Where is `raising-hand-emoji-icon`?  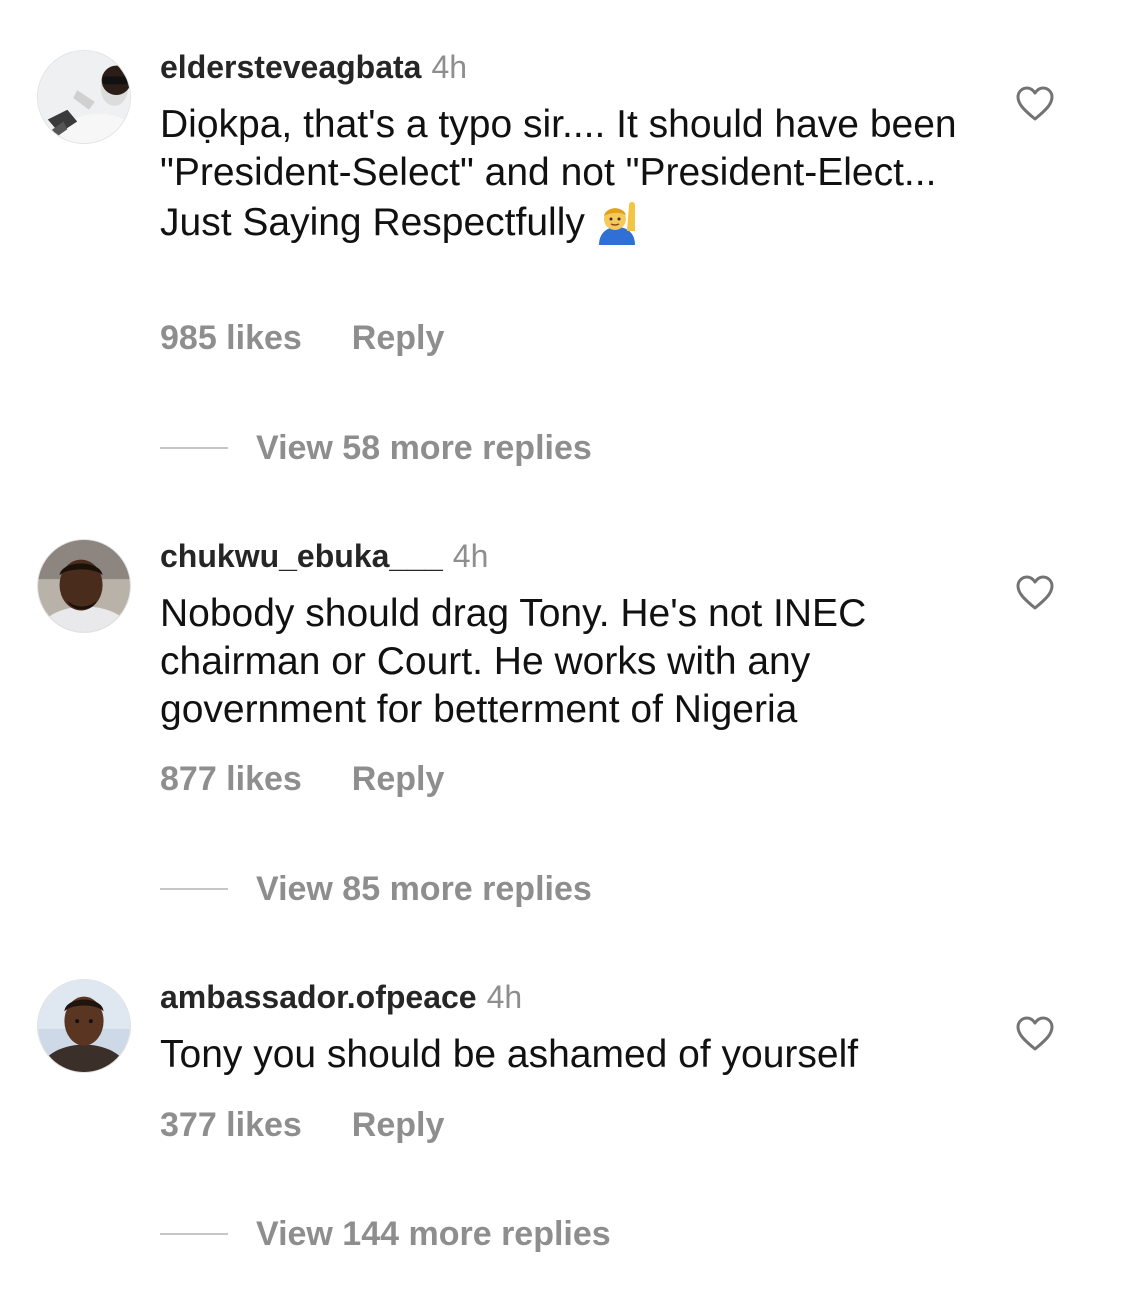 raising-hand-emoji-icon is located at coordinates (617, 221).